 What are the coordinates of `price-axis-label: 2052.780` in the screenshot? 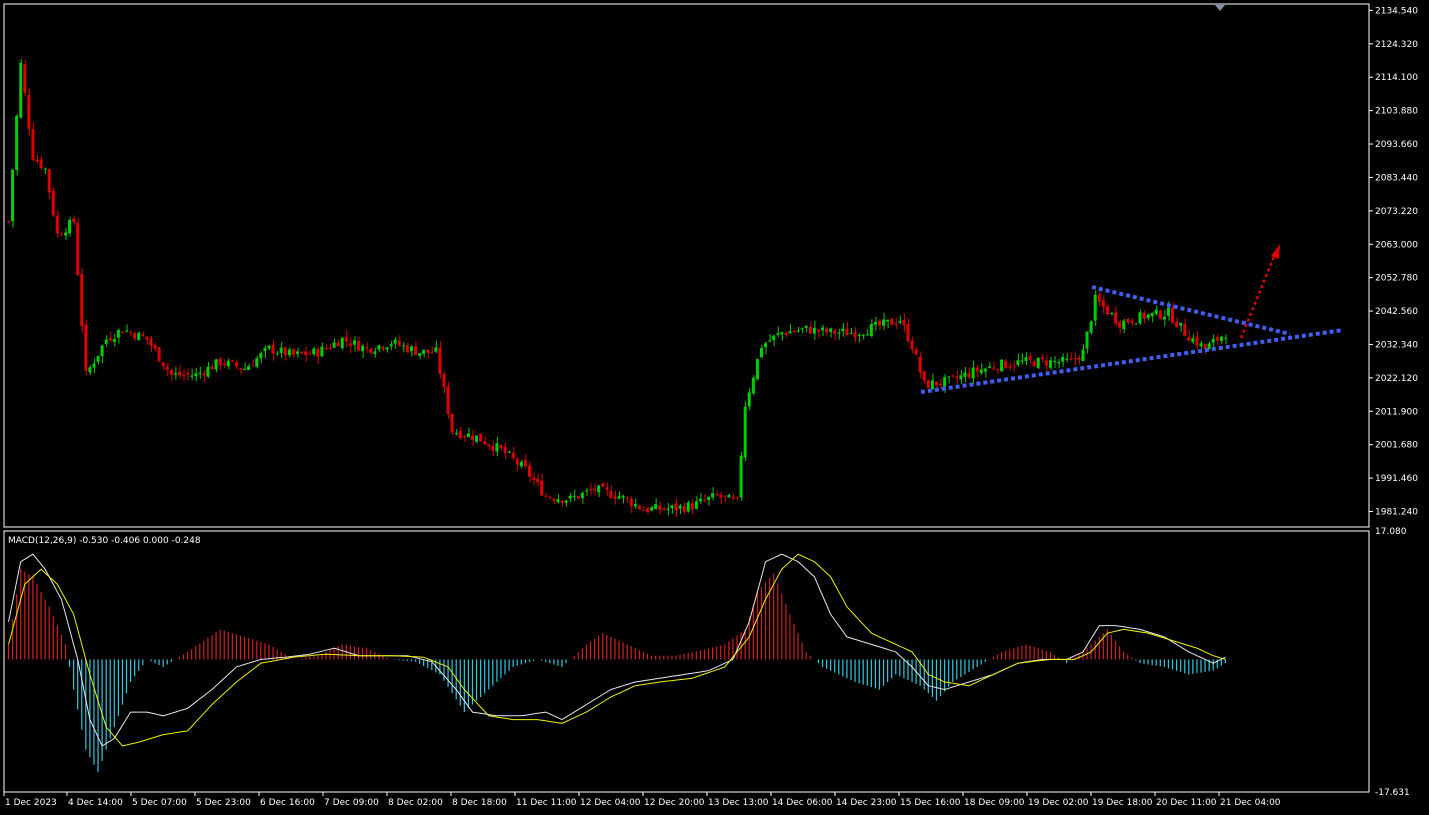 It's located at (1396, 279).